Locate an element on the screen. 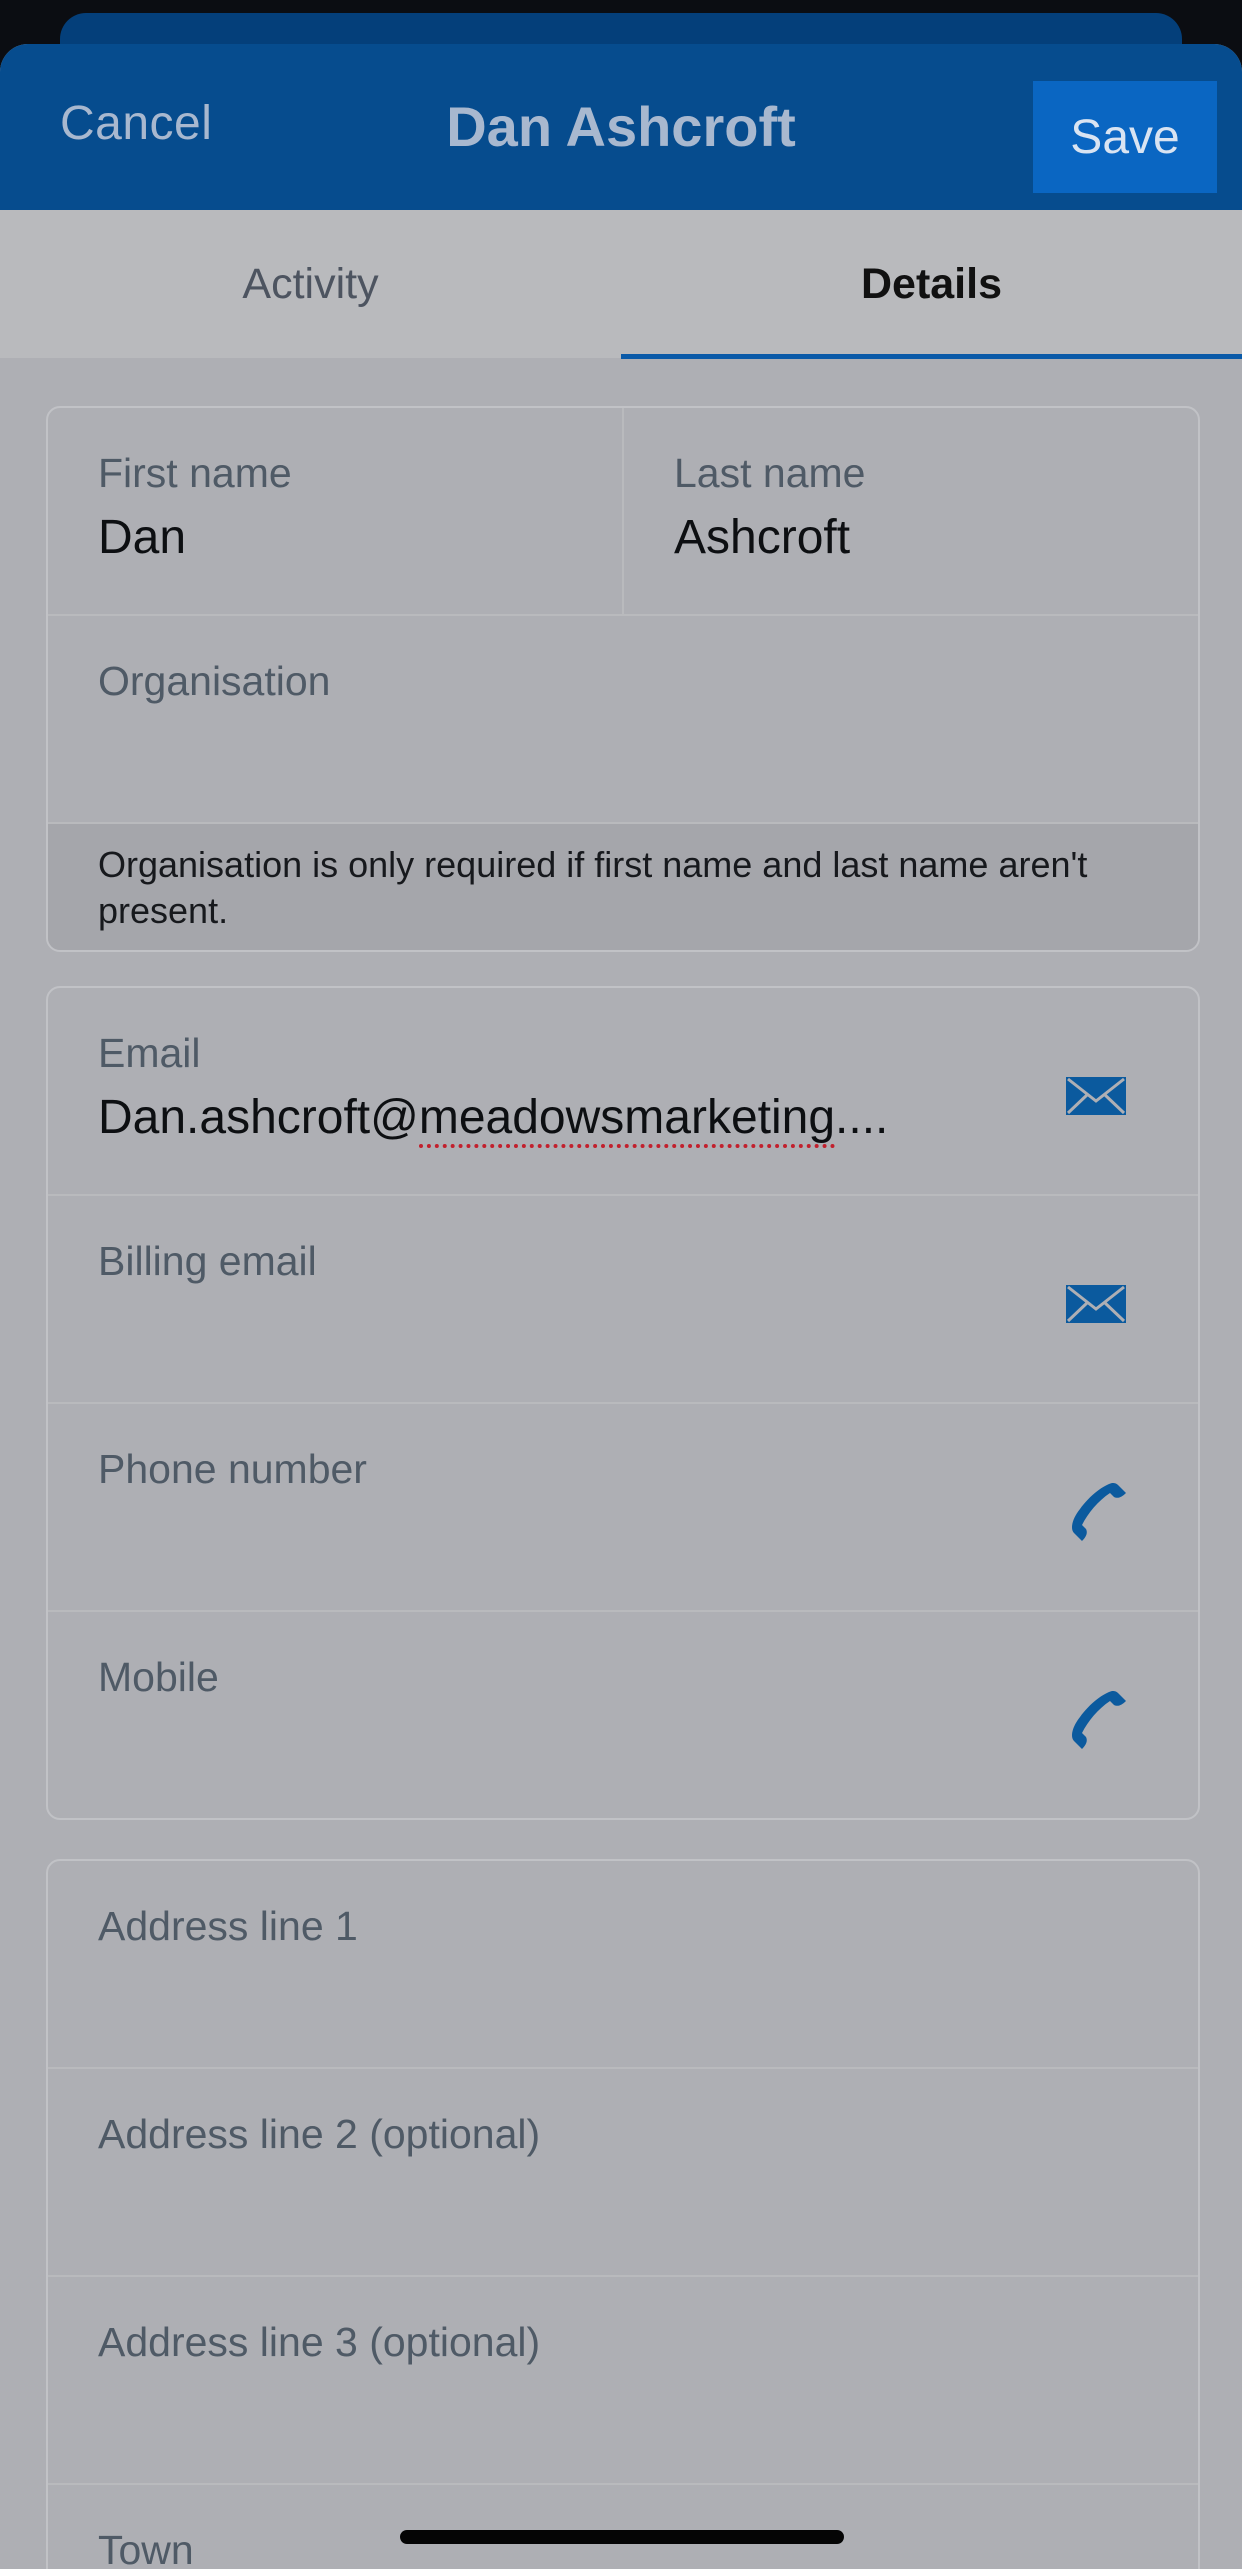 This screenshot has width=1242, height=2569. address-line-2-field: Address line 2 (optional) is located at coordinates (623, 2173).